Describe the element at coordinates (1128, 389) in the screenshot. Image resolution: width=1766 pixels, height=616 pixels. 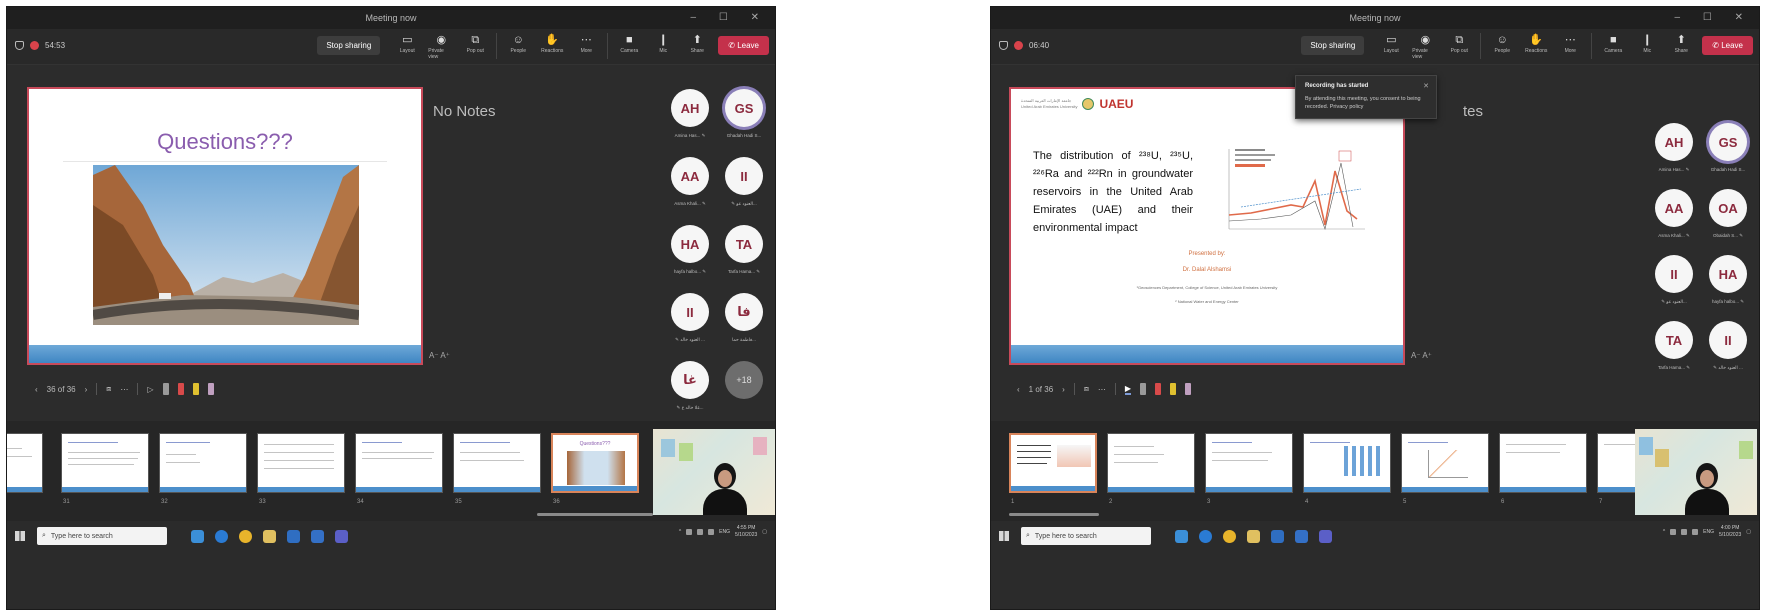
I see `laser-pointer-icon: ▶` at that location.